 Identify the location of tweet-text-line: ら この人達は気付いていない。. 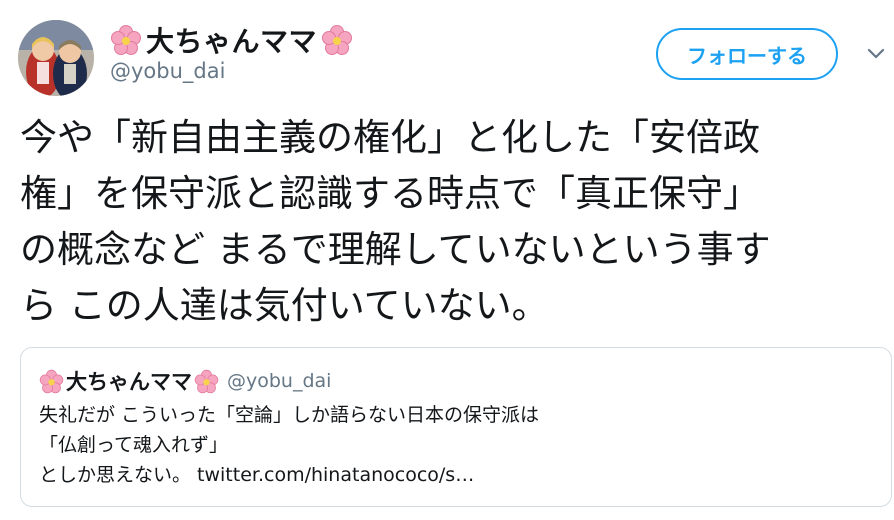
(284, 305).